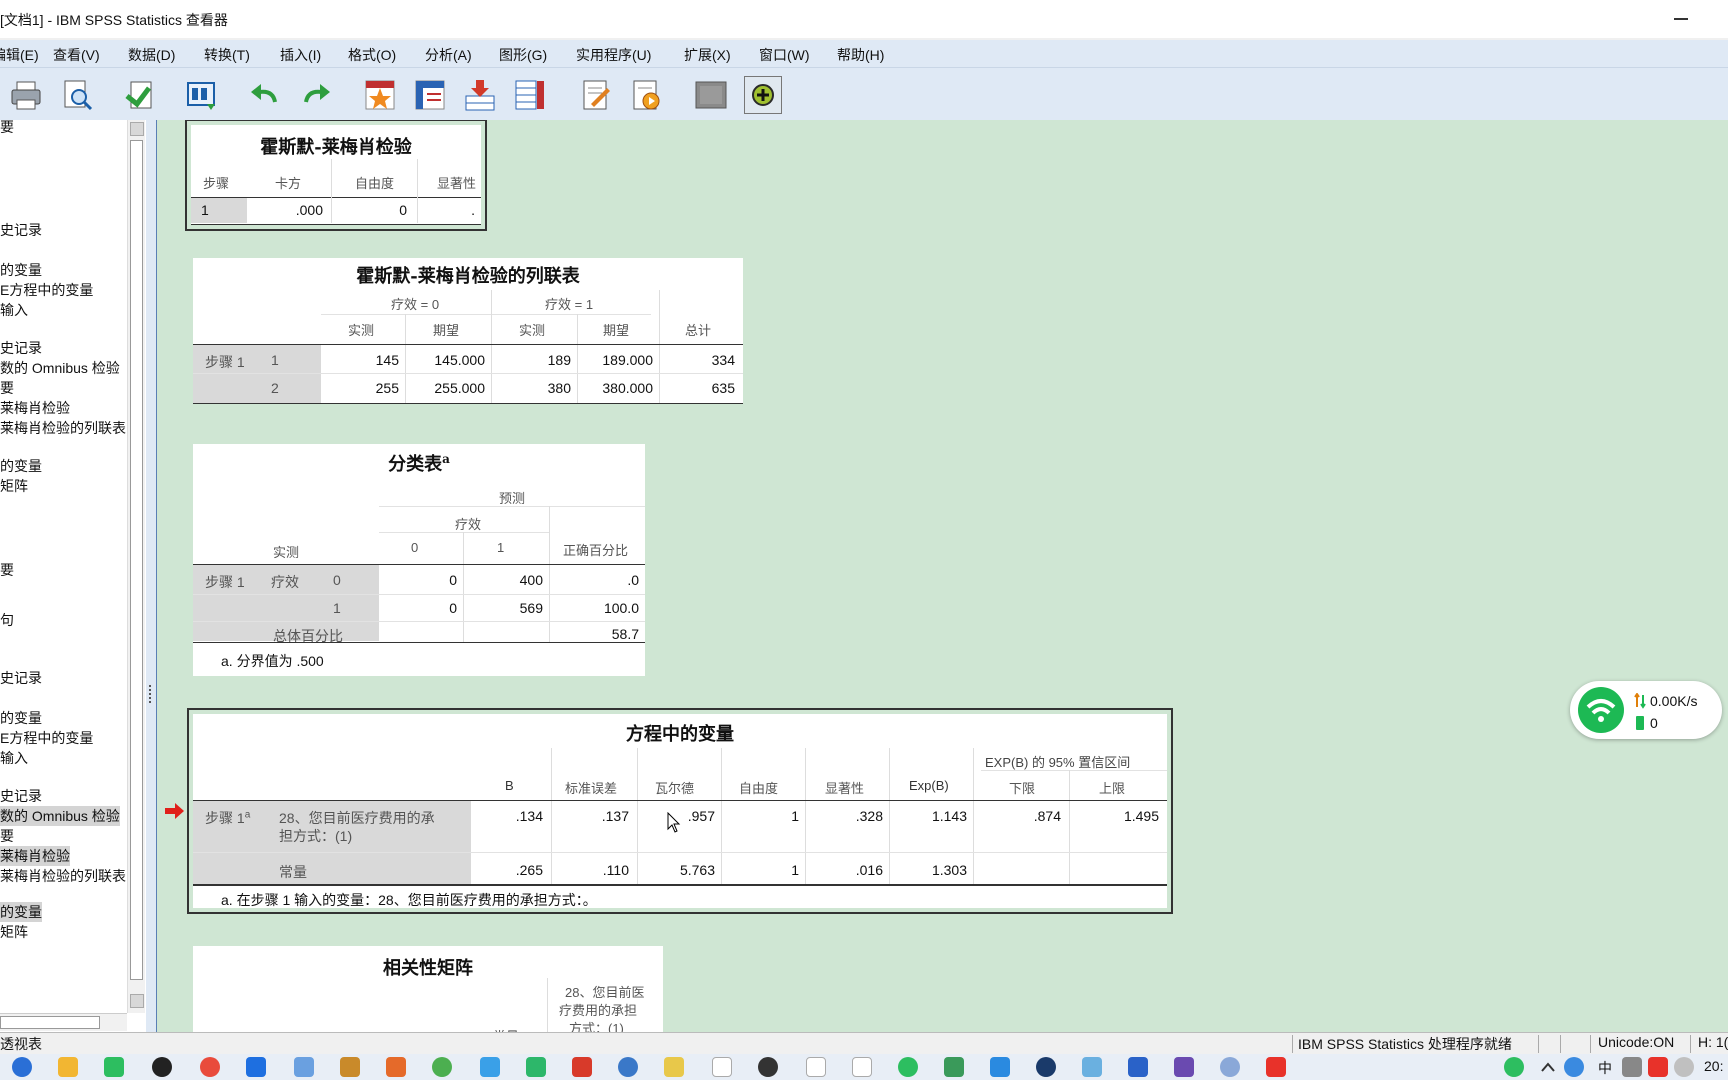 The image size is (1728, 1080). Describe the element at coordinates (646, 95) in the screenshot. I see `script-icon` at that location.